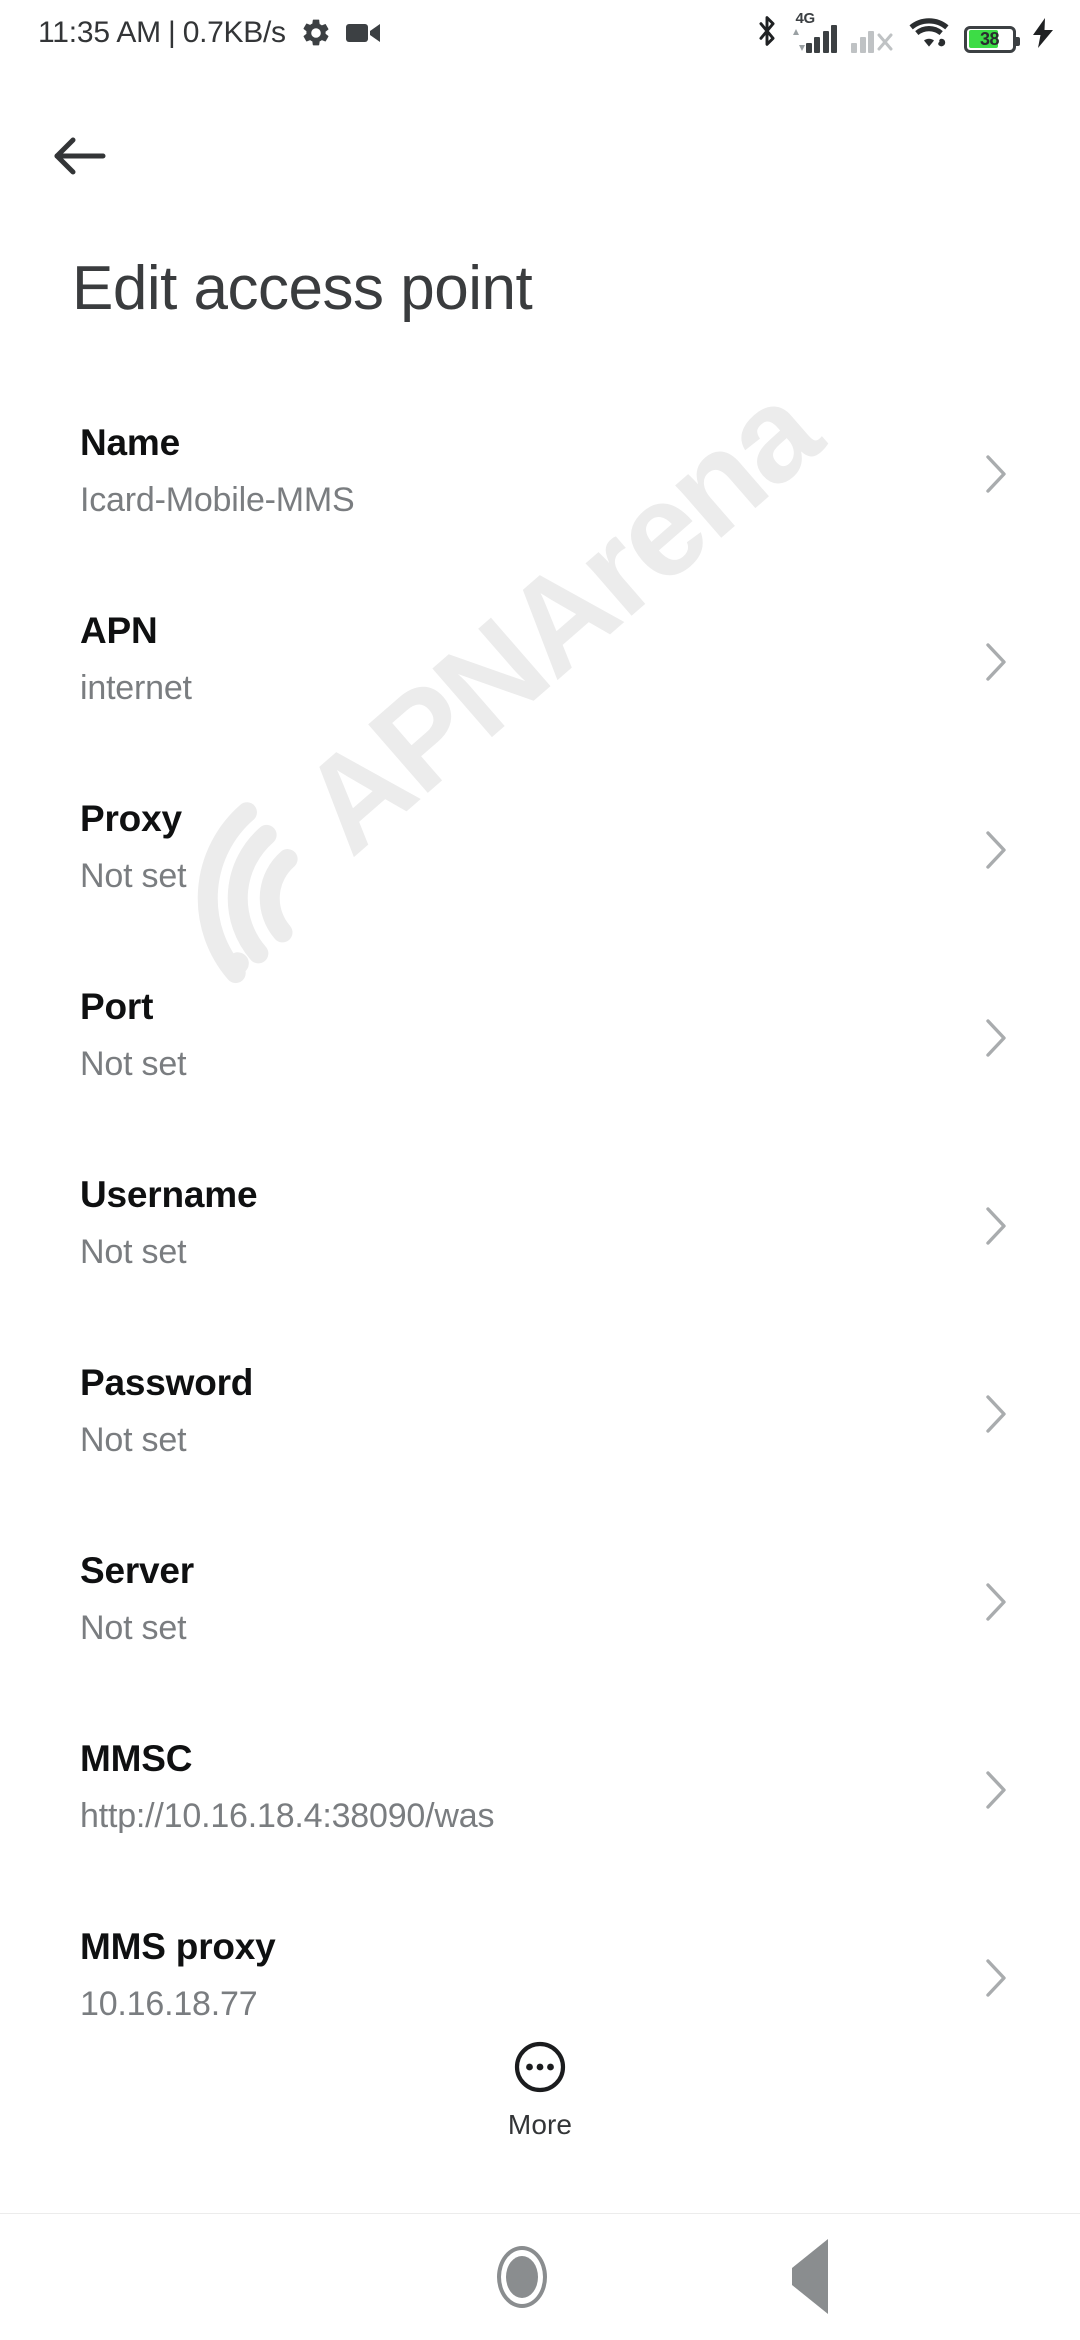  I want to click on arrow-left-icon, so click(80, 158).